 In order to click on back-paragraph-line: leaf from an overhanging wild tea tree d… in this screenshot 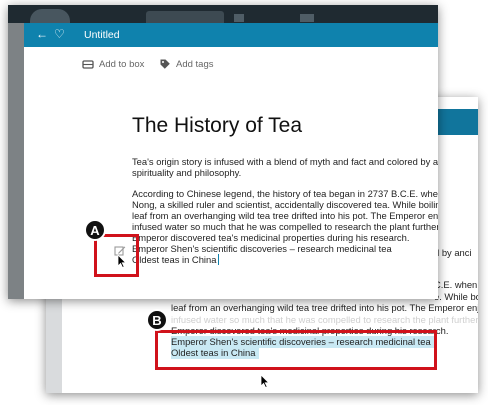, I will do `click(324, 307)`.